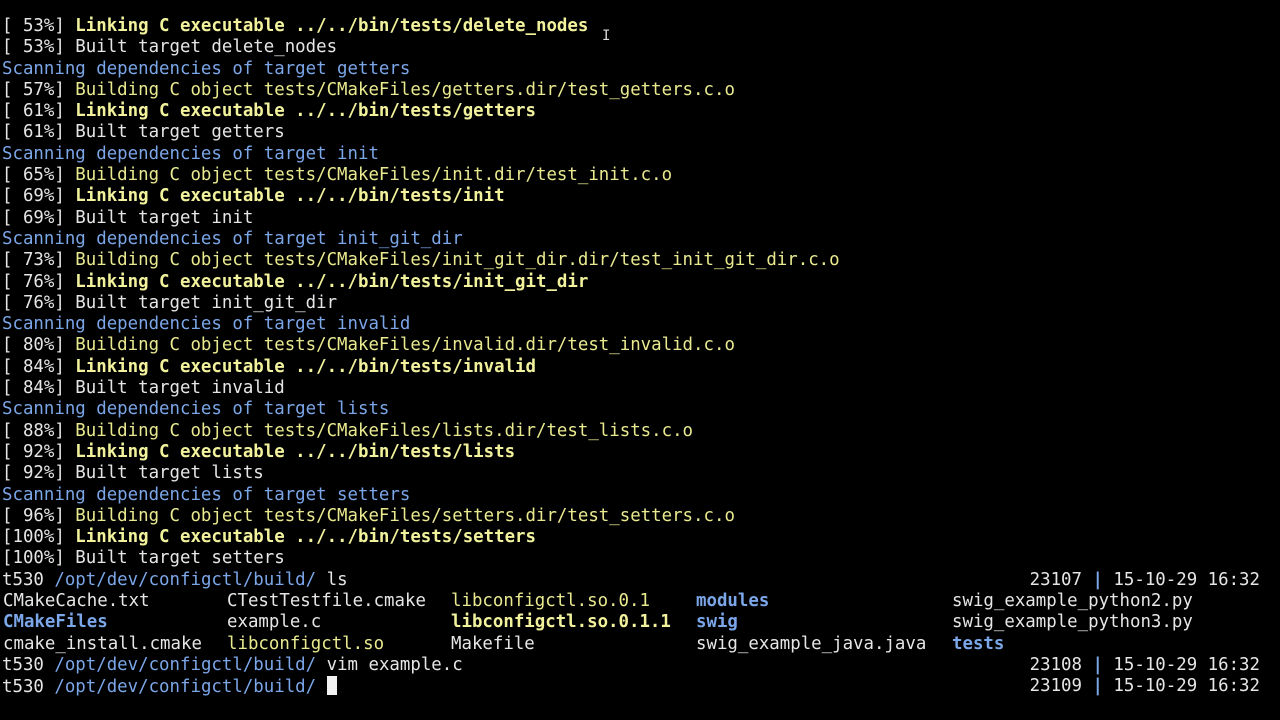  I want to click on progress-percent: [ 88%], so click(39, 430).